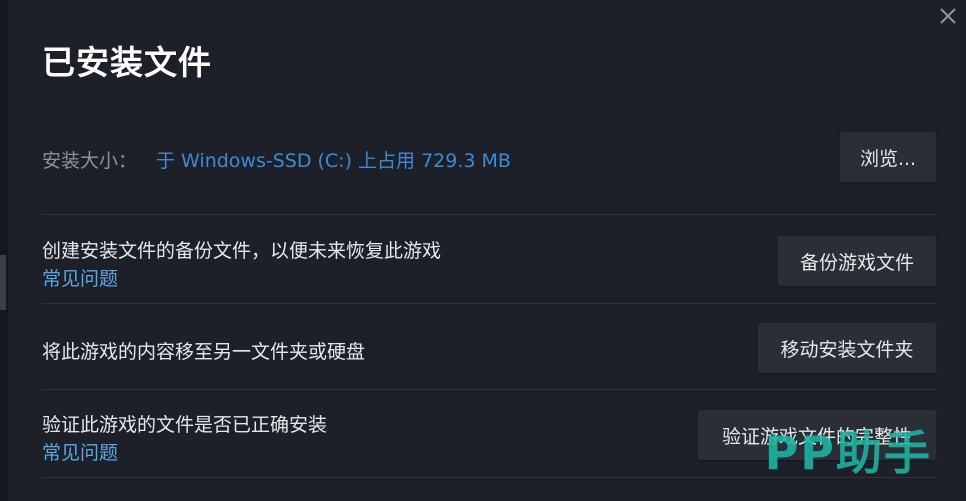 Image resolution: width=966 pixels, height=501 pixels. What do you see at coordinates (848, 453) in the screenshot?
I see `watermark-logo: PP助手` at bounding box center [848, 453].